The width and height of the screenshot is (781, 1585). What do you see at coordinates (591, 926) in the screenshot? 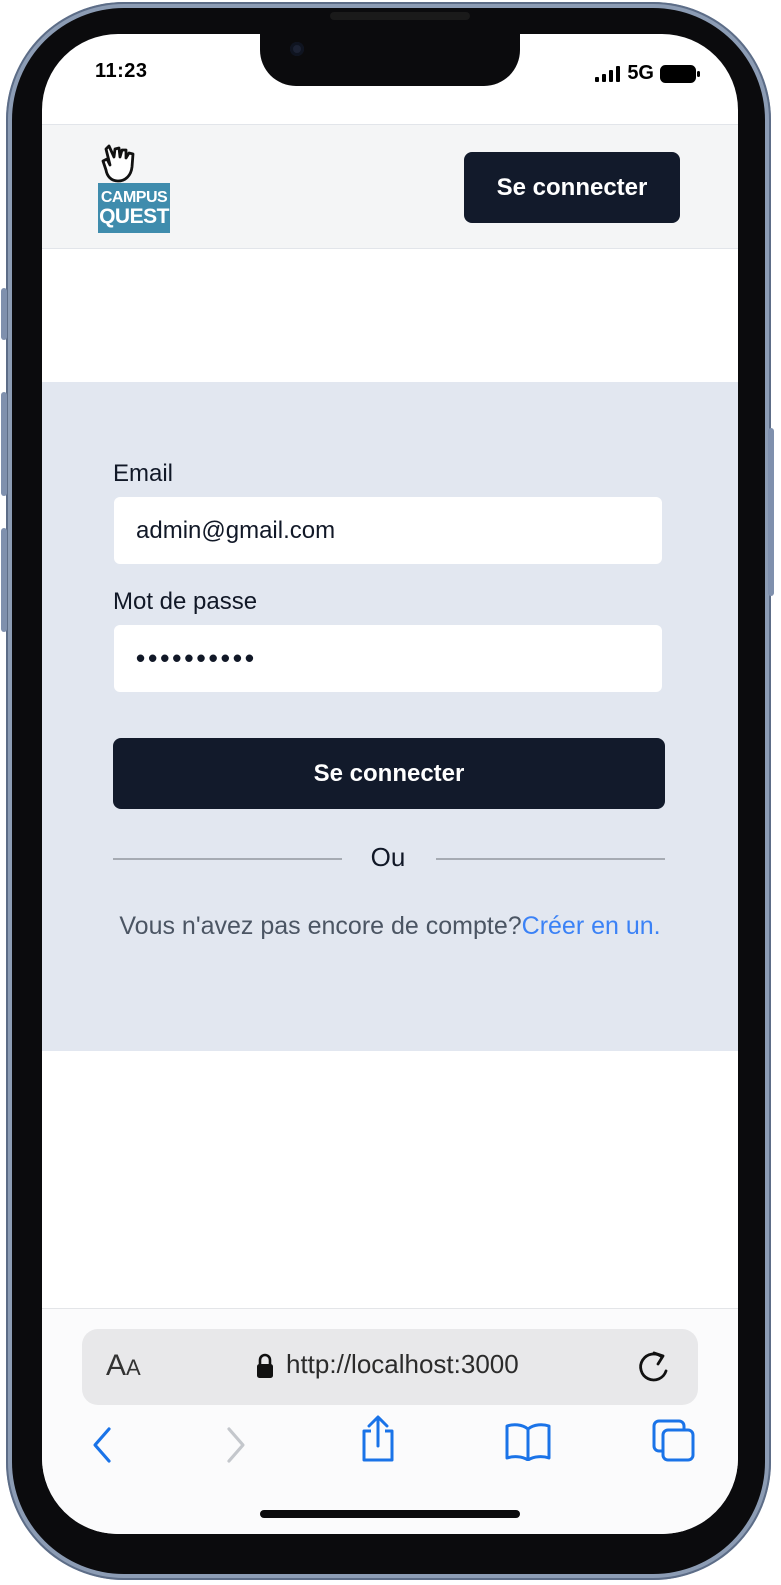
I see `signup-link: Créer en un.` at bounding box center [591, 926].